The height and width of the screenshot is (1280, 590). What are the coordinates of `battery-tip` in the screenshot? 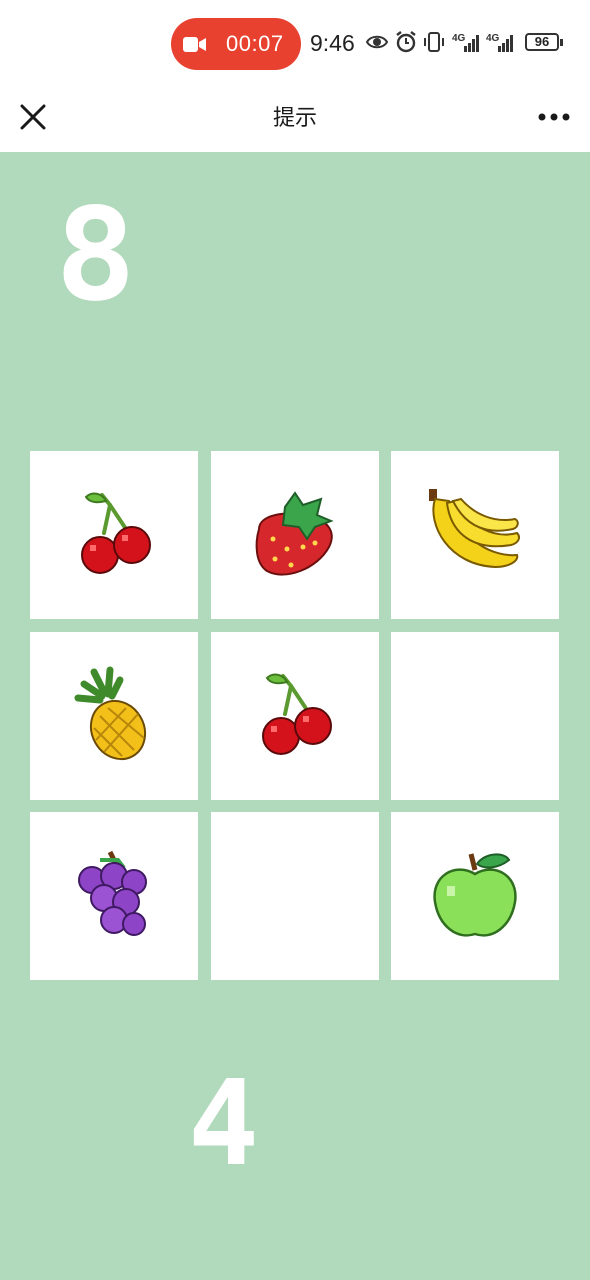 It's located at (561, 42).